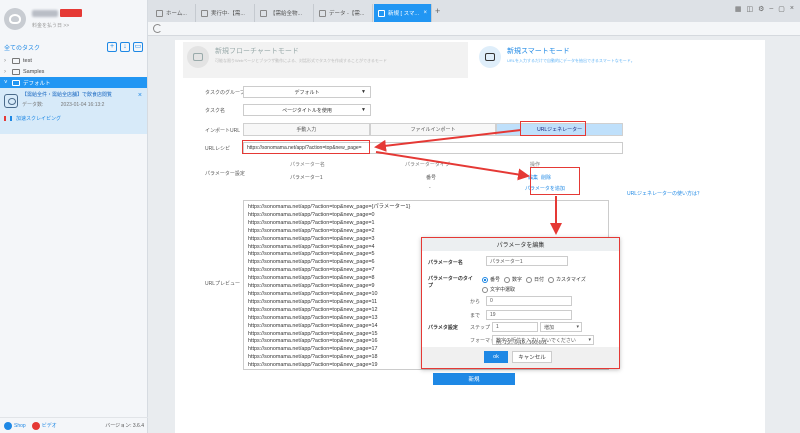 The image size is (800, 433). I want to click on format-example: 例: 1,2...9,10...100,101, so click(521, 343).